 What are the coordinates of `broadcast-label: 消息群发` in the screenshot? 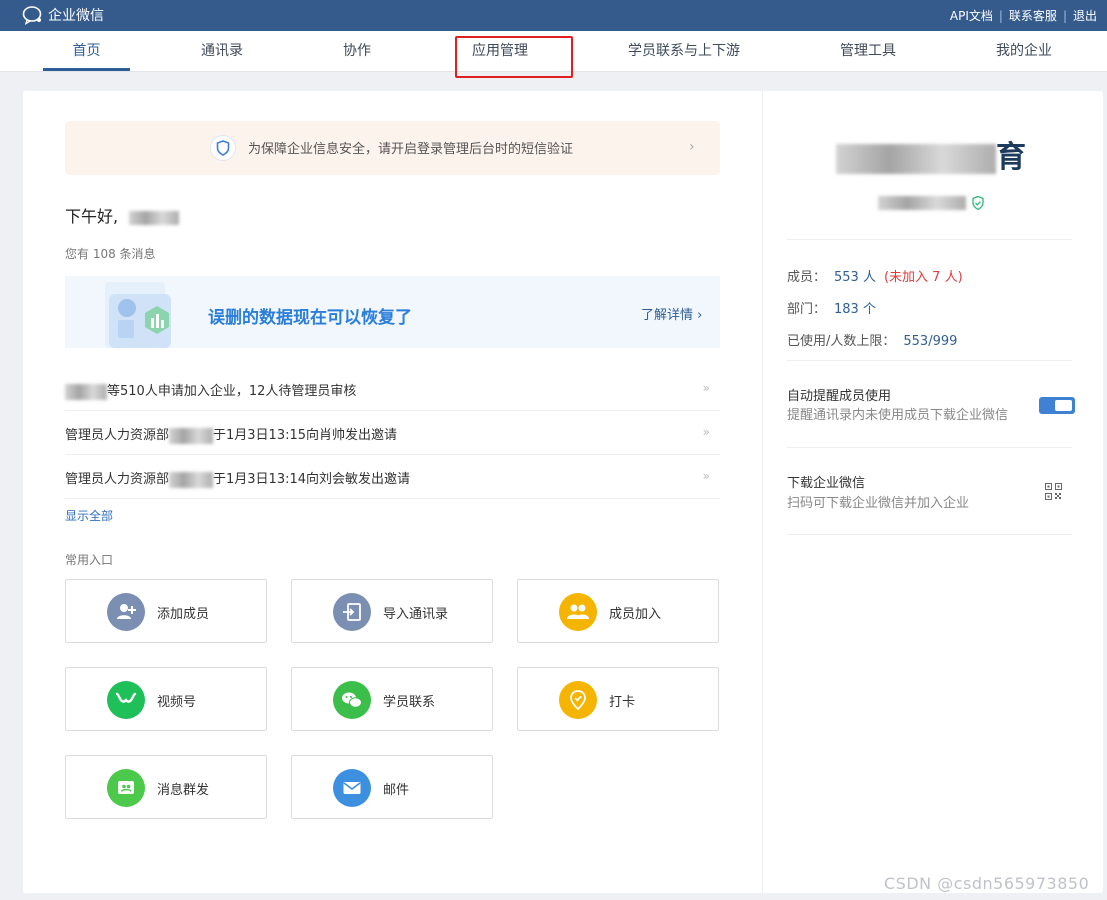 It's located at (183, 790).